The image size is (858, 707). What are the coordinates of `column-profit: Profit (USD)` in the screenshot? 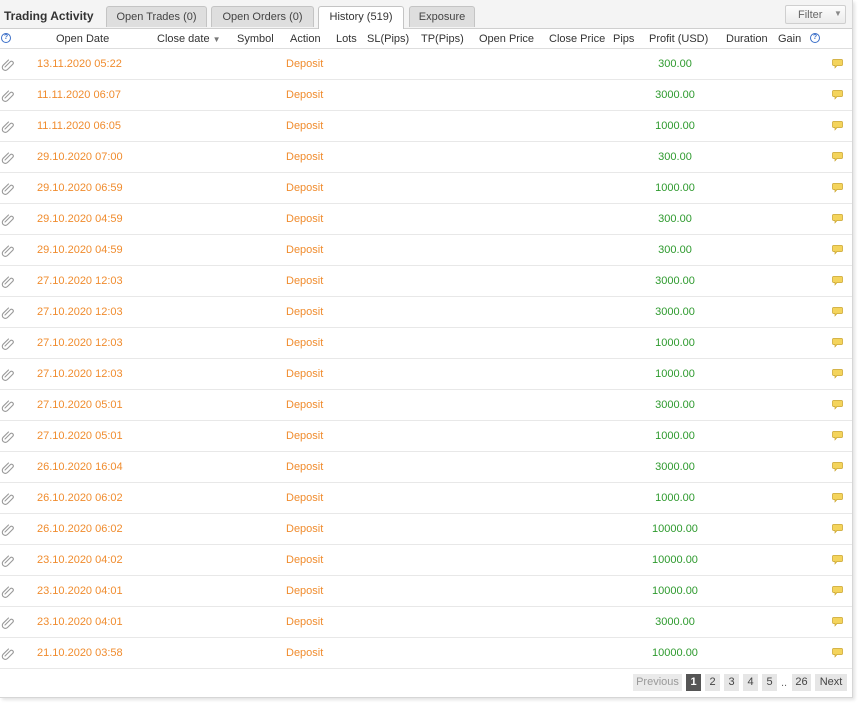 It's located at (678, 39).